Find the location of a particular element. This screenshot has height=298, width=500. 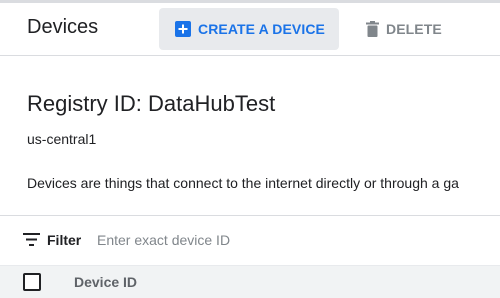

registry-title: Registry ID: DataHubTest is located at coordinates (151, 103).